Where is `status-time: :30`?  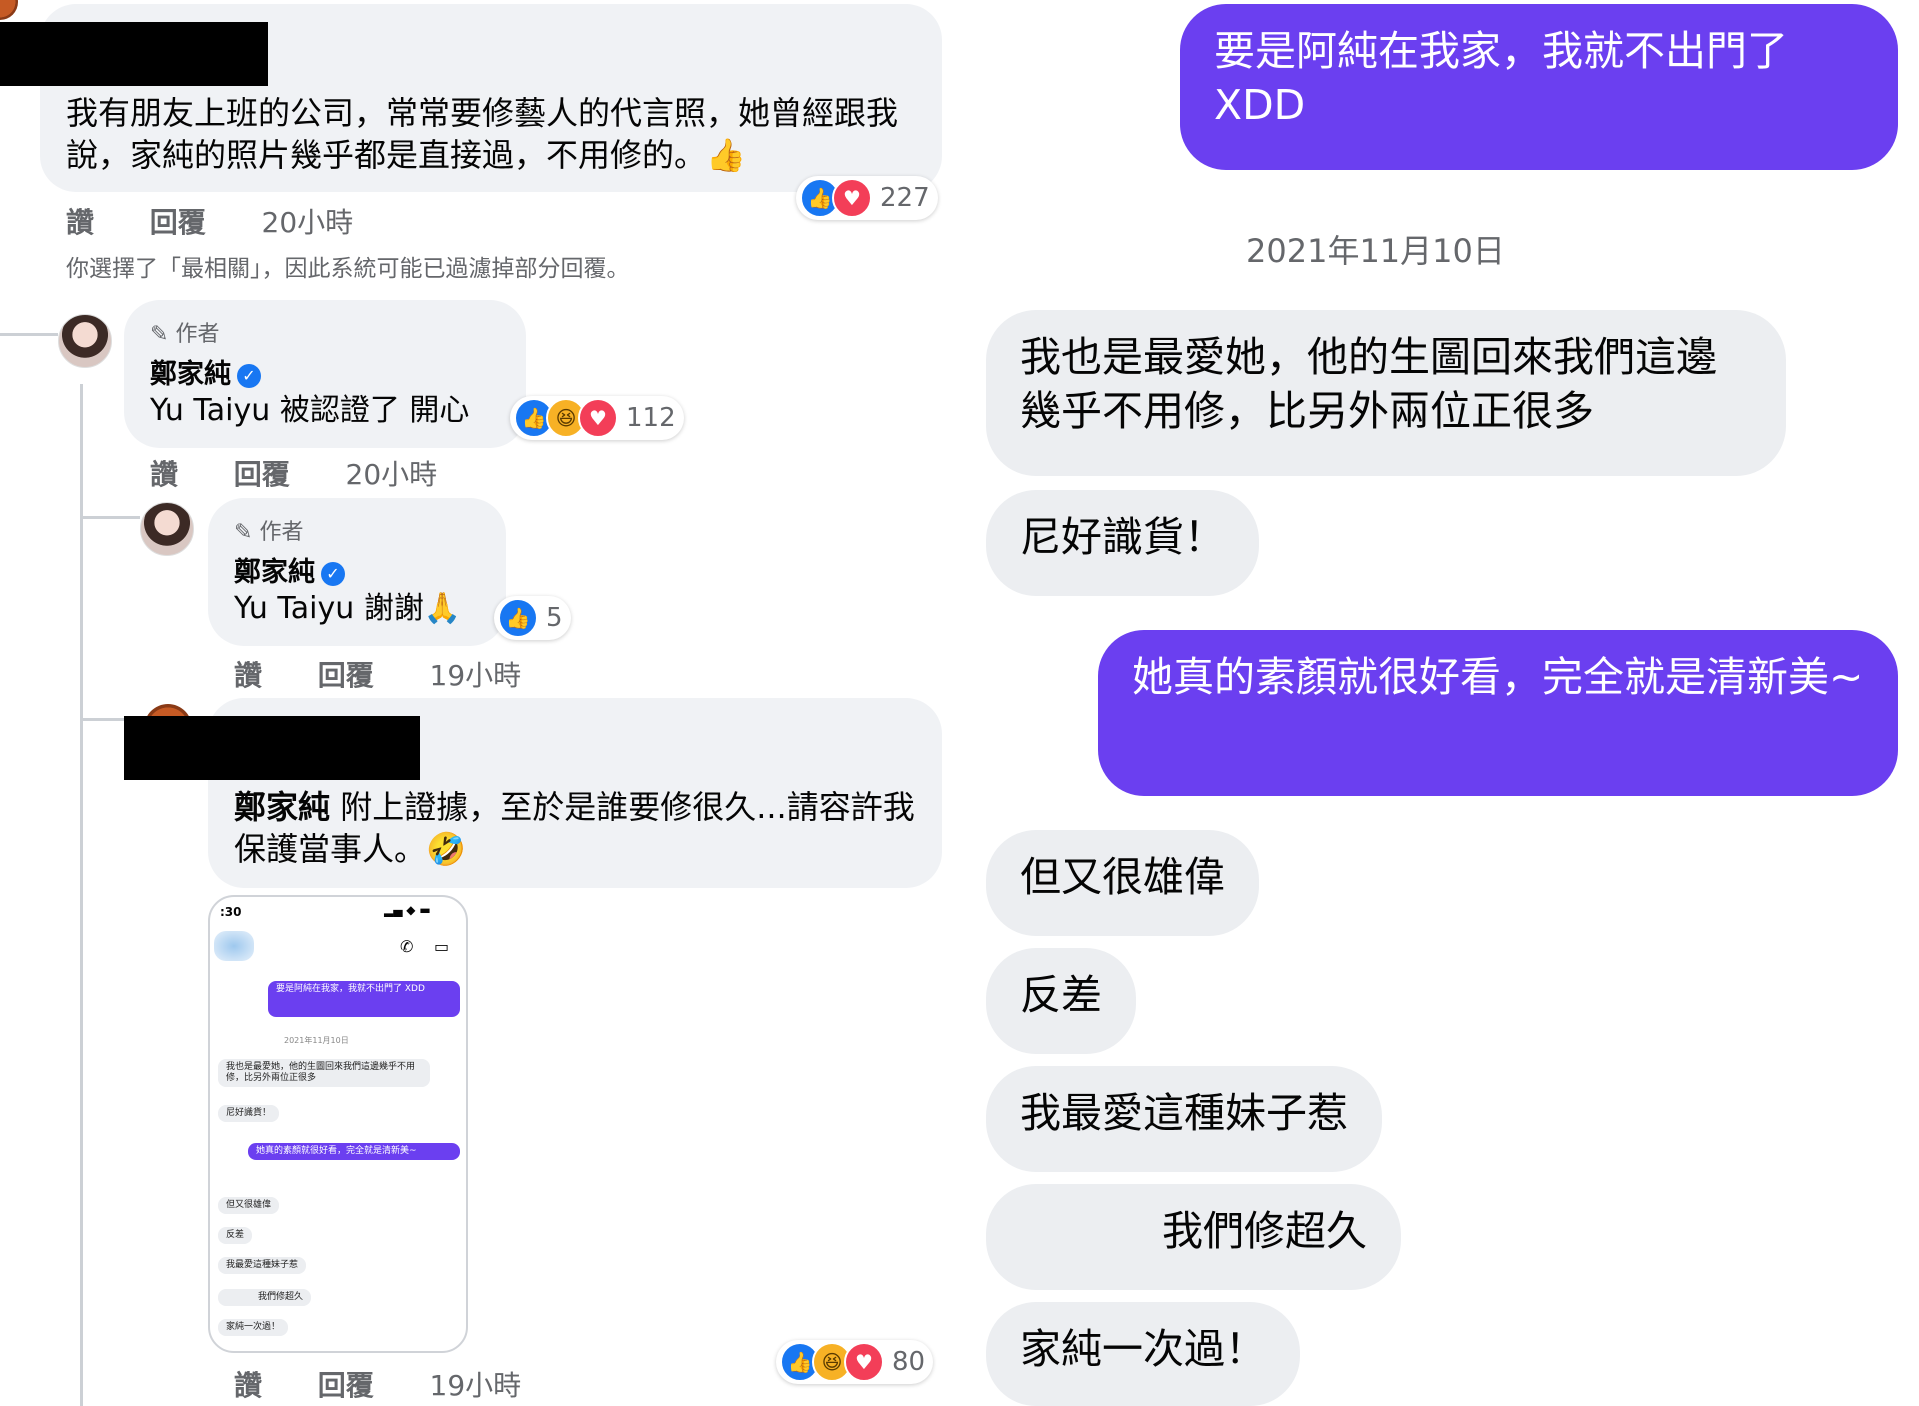 status-time: :30 is located at coordinates (231, 912).